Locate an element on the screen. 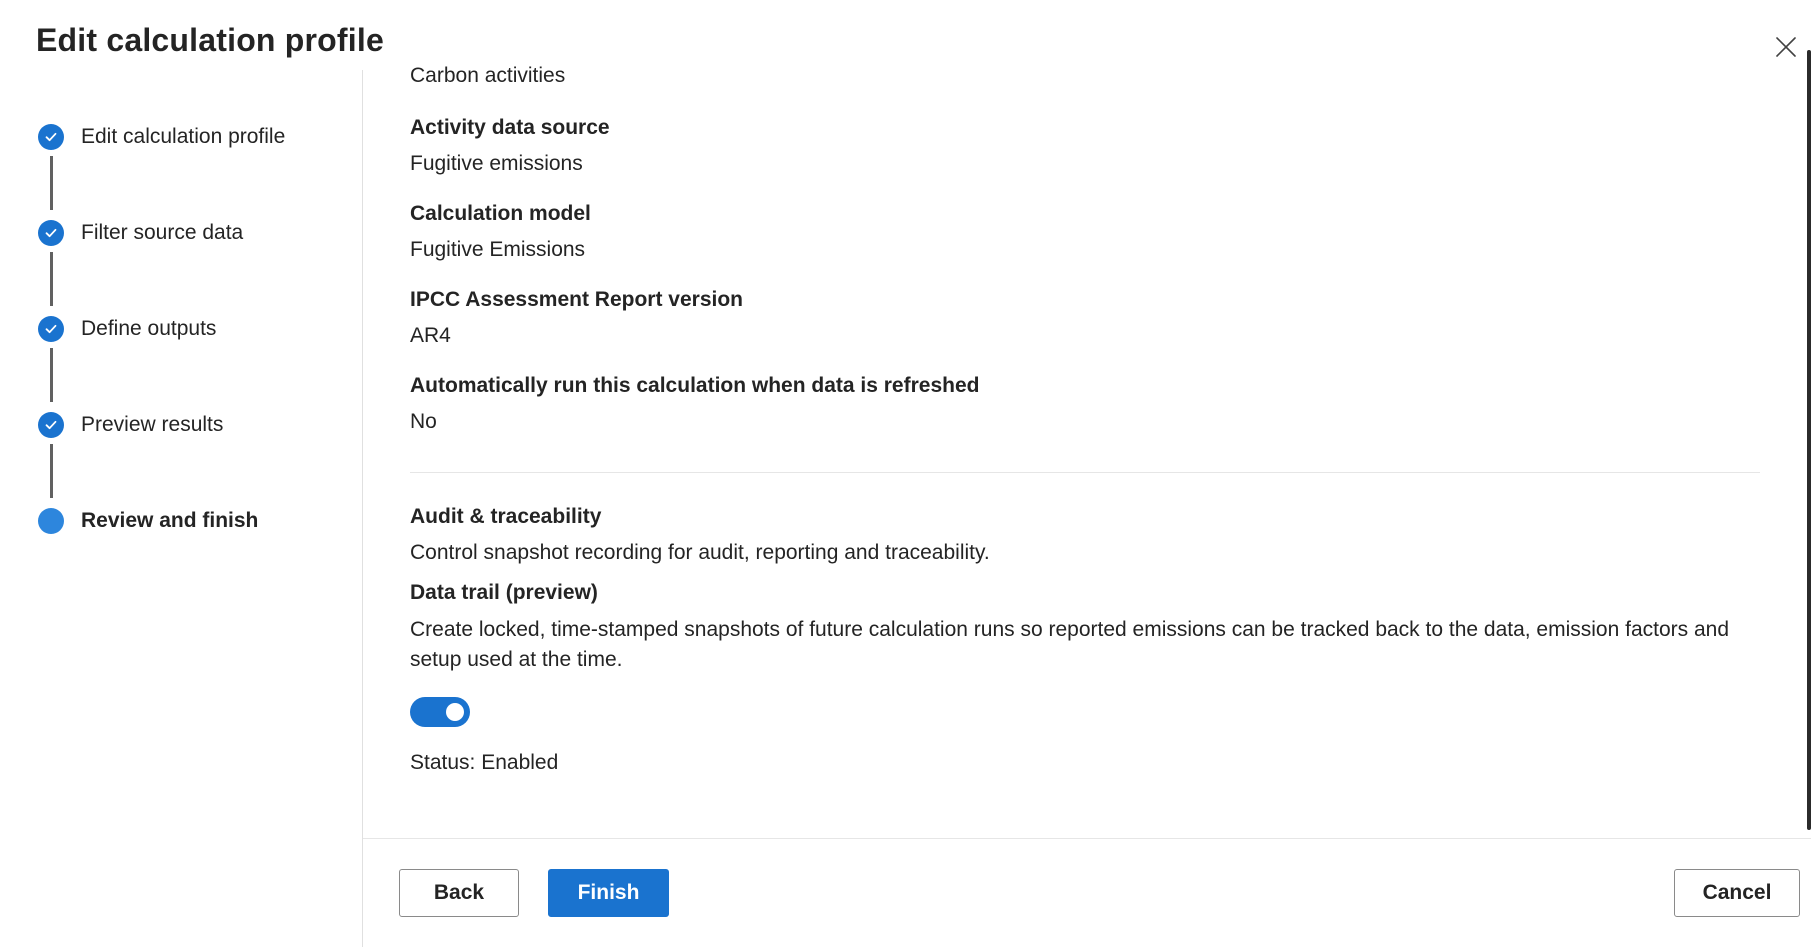 The width and height of the screenshot is (1811, 947). back-button: Back is located at coordinates (459, 893).